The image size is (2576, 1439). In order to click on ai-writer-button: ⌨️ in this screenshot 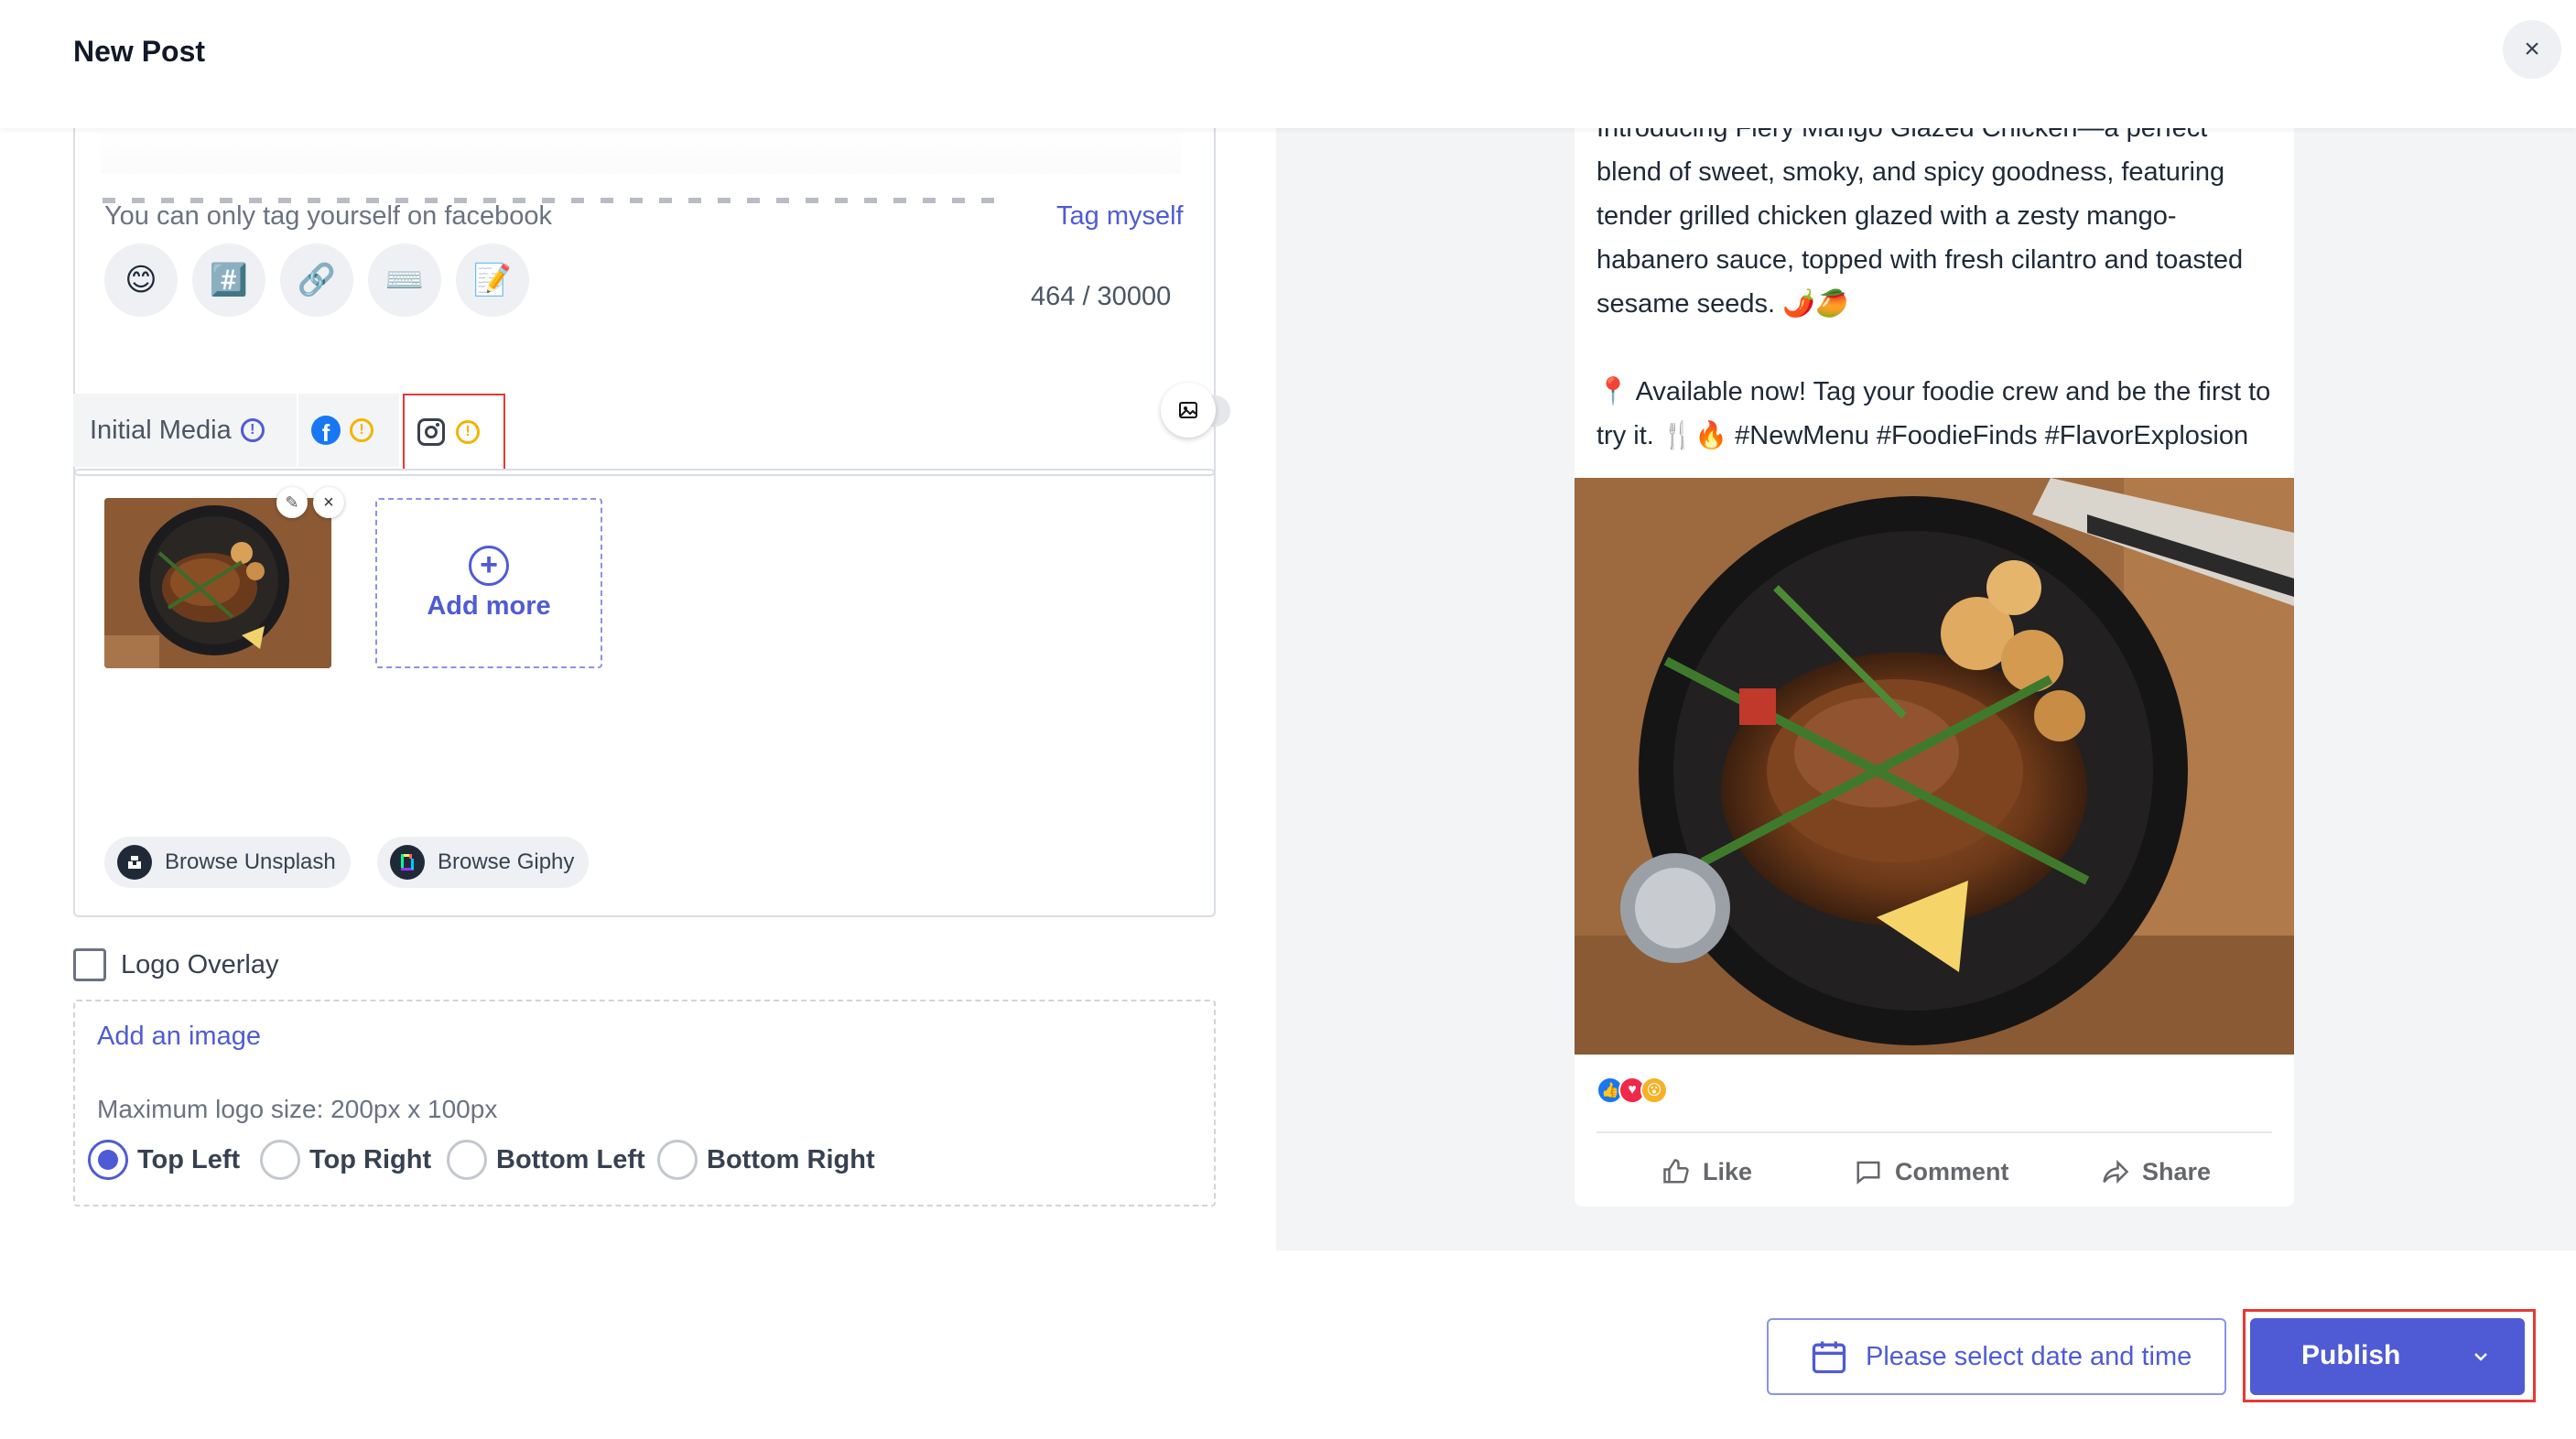, I will do `click(405, 280)`.